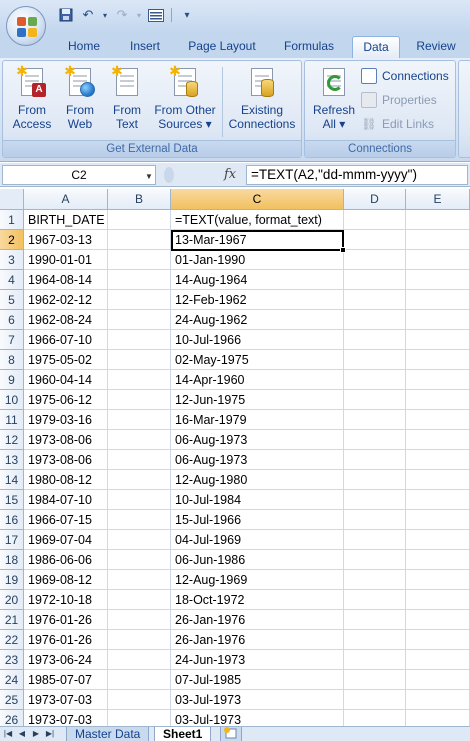  What do you see at coordinates (257, 560) in the screenshot?
I see `cell-c: 06-Jun-1986` at bounding box center [257, 560].